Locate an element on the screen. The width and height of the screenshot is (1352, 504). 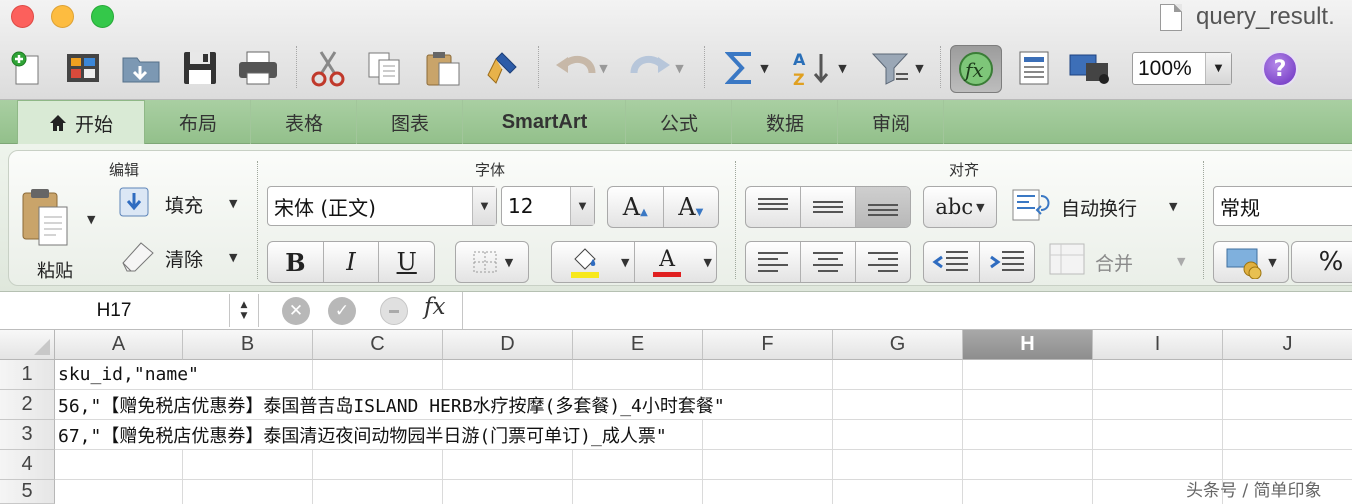
accounting-format-button: ▼ is located at coordinates (1251, 262).